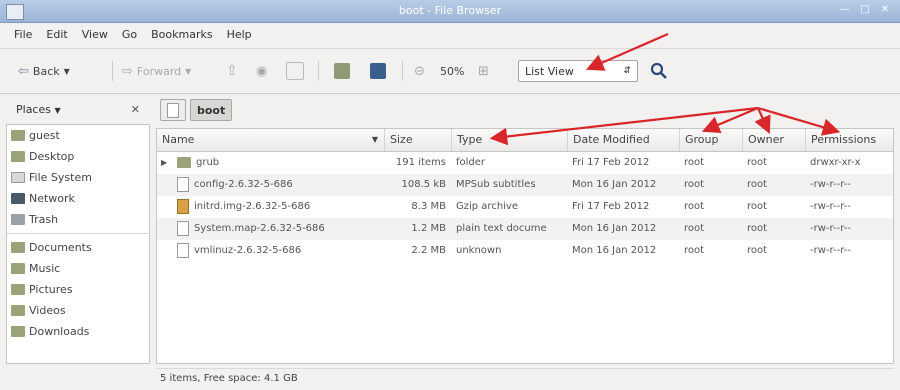  What do you see at coordinates (211, 110) in the screenshot?
I see `path-segment-boot: boot` at bounding box center [211, 110].